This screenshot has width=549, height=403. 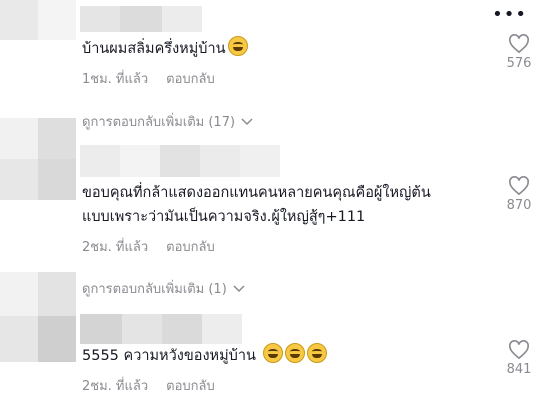 What do you see at coordinates (159, 122) in the screenshot?
I see `more-replies-label: ดูการตอบกลับเพิ่มเติม (17)` at bounding box center [159, 122].